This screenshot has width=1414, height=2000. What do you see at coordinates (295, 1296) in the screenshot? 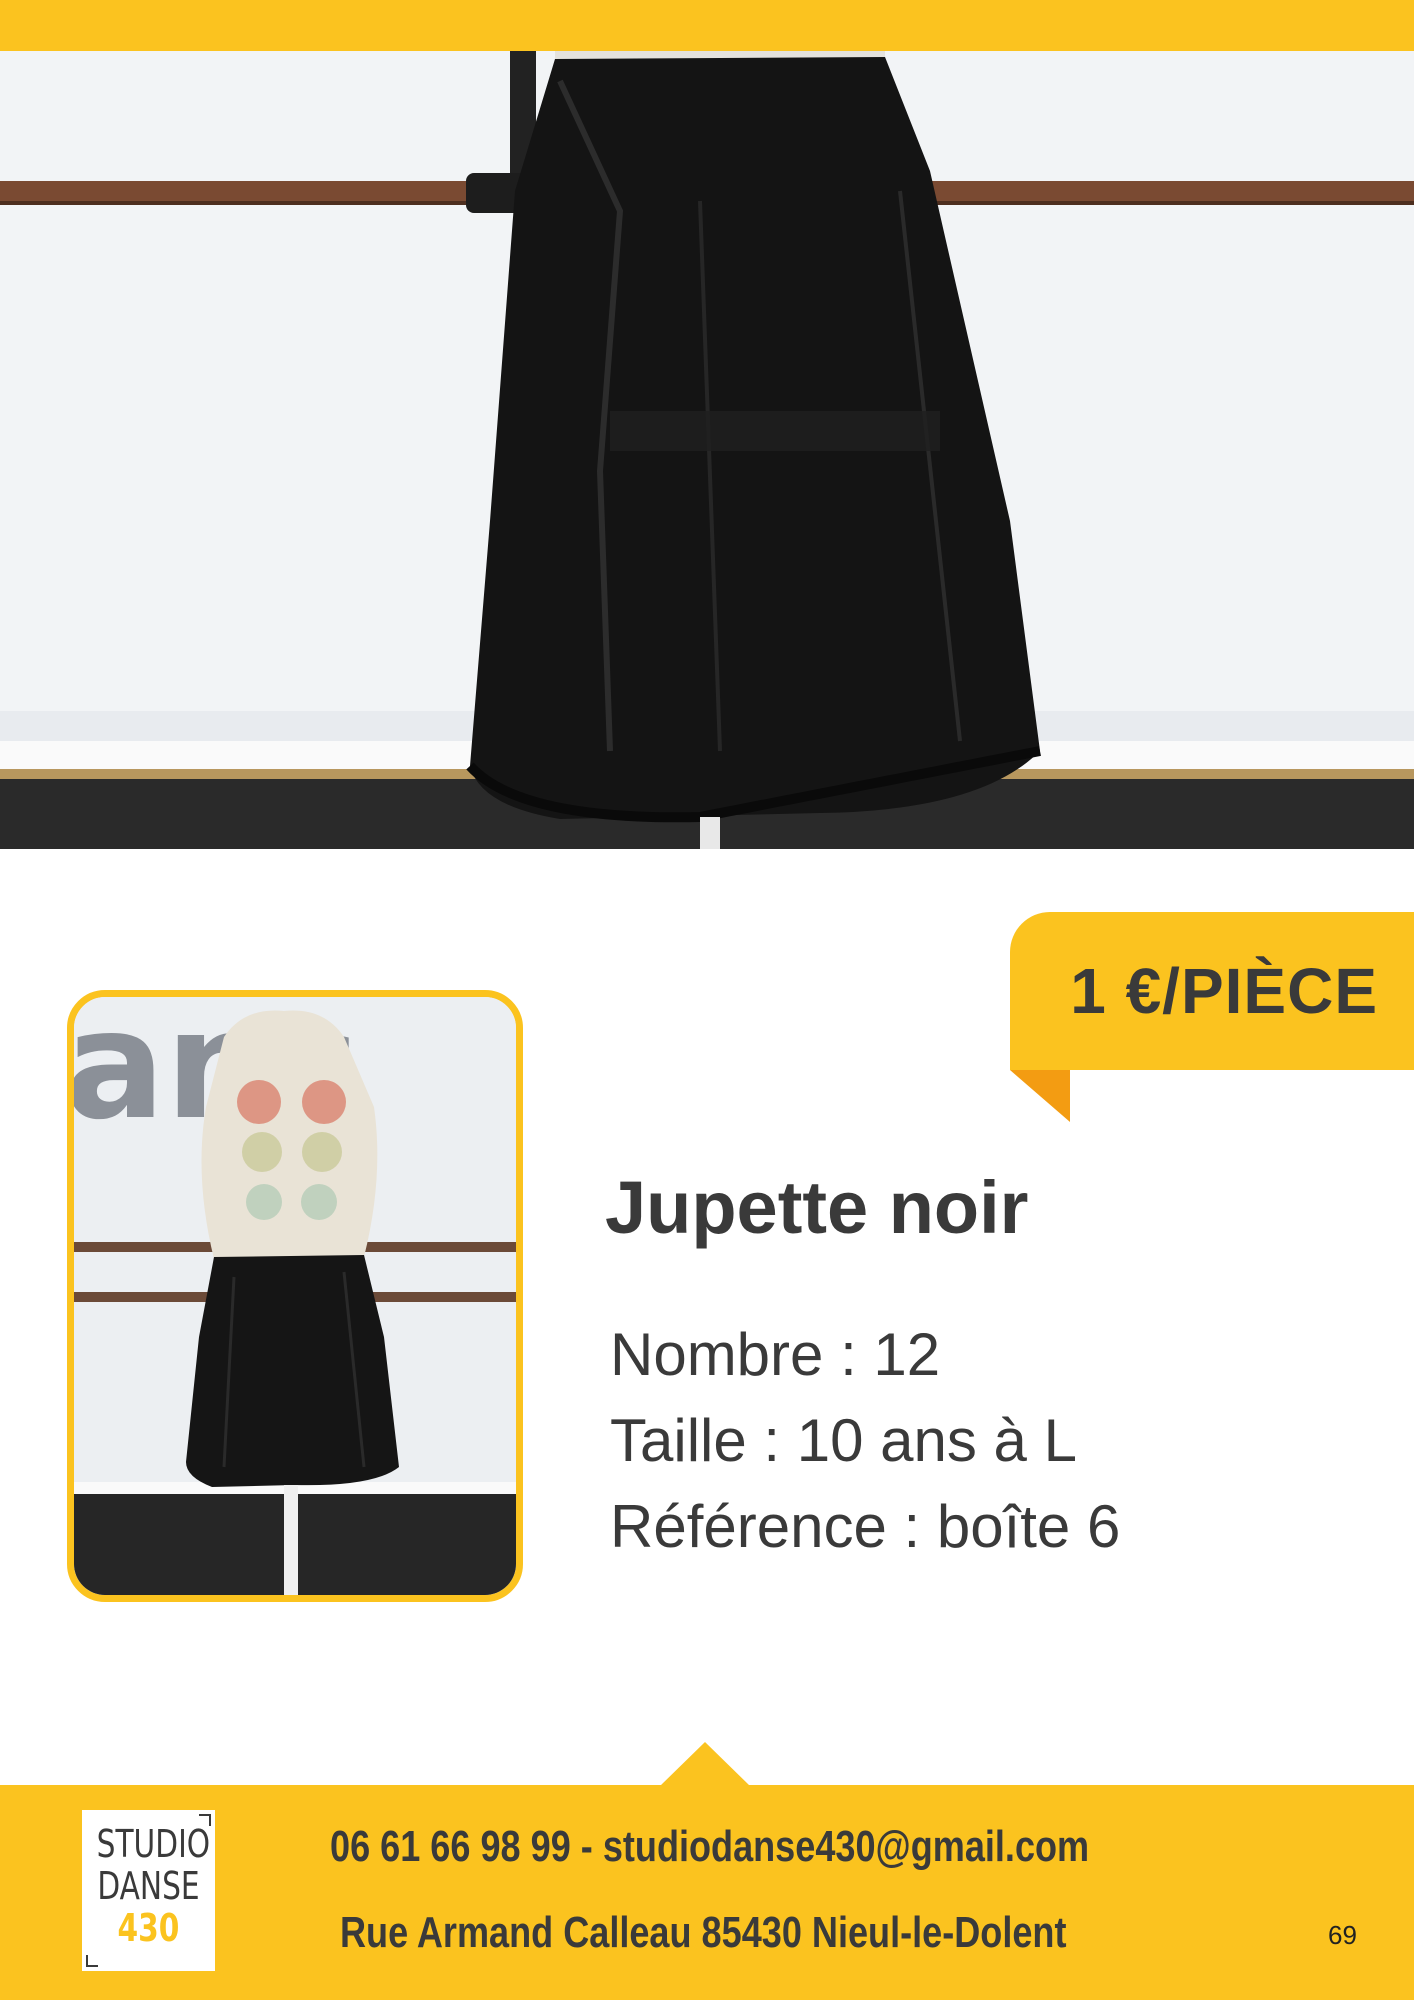
I see `thumbnail-product-photo: ans` at bounding box center [295, 1296].